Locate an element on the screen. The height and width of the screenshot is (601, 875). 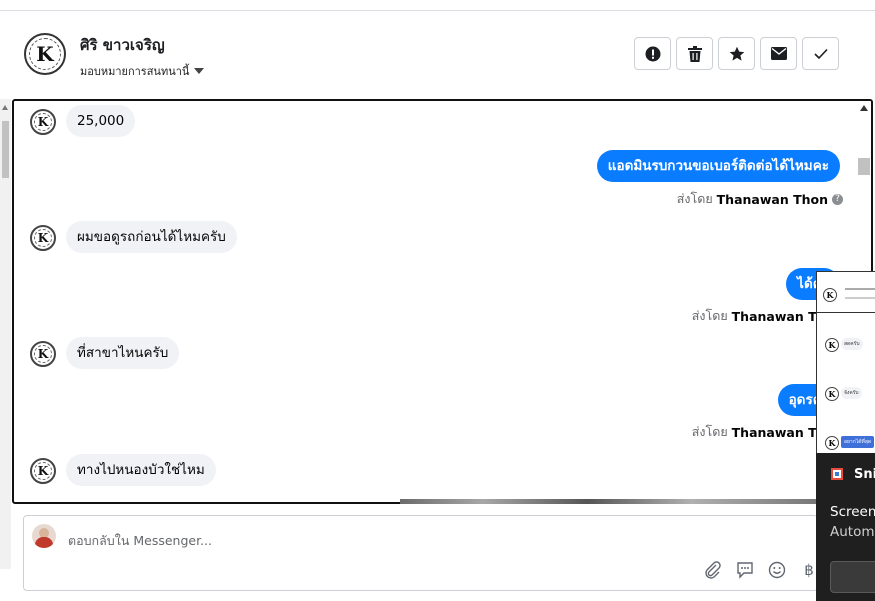
envelope-icon is located at coordinates (778, 53).